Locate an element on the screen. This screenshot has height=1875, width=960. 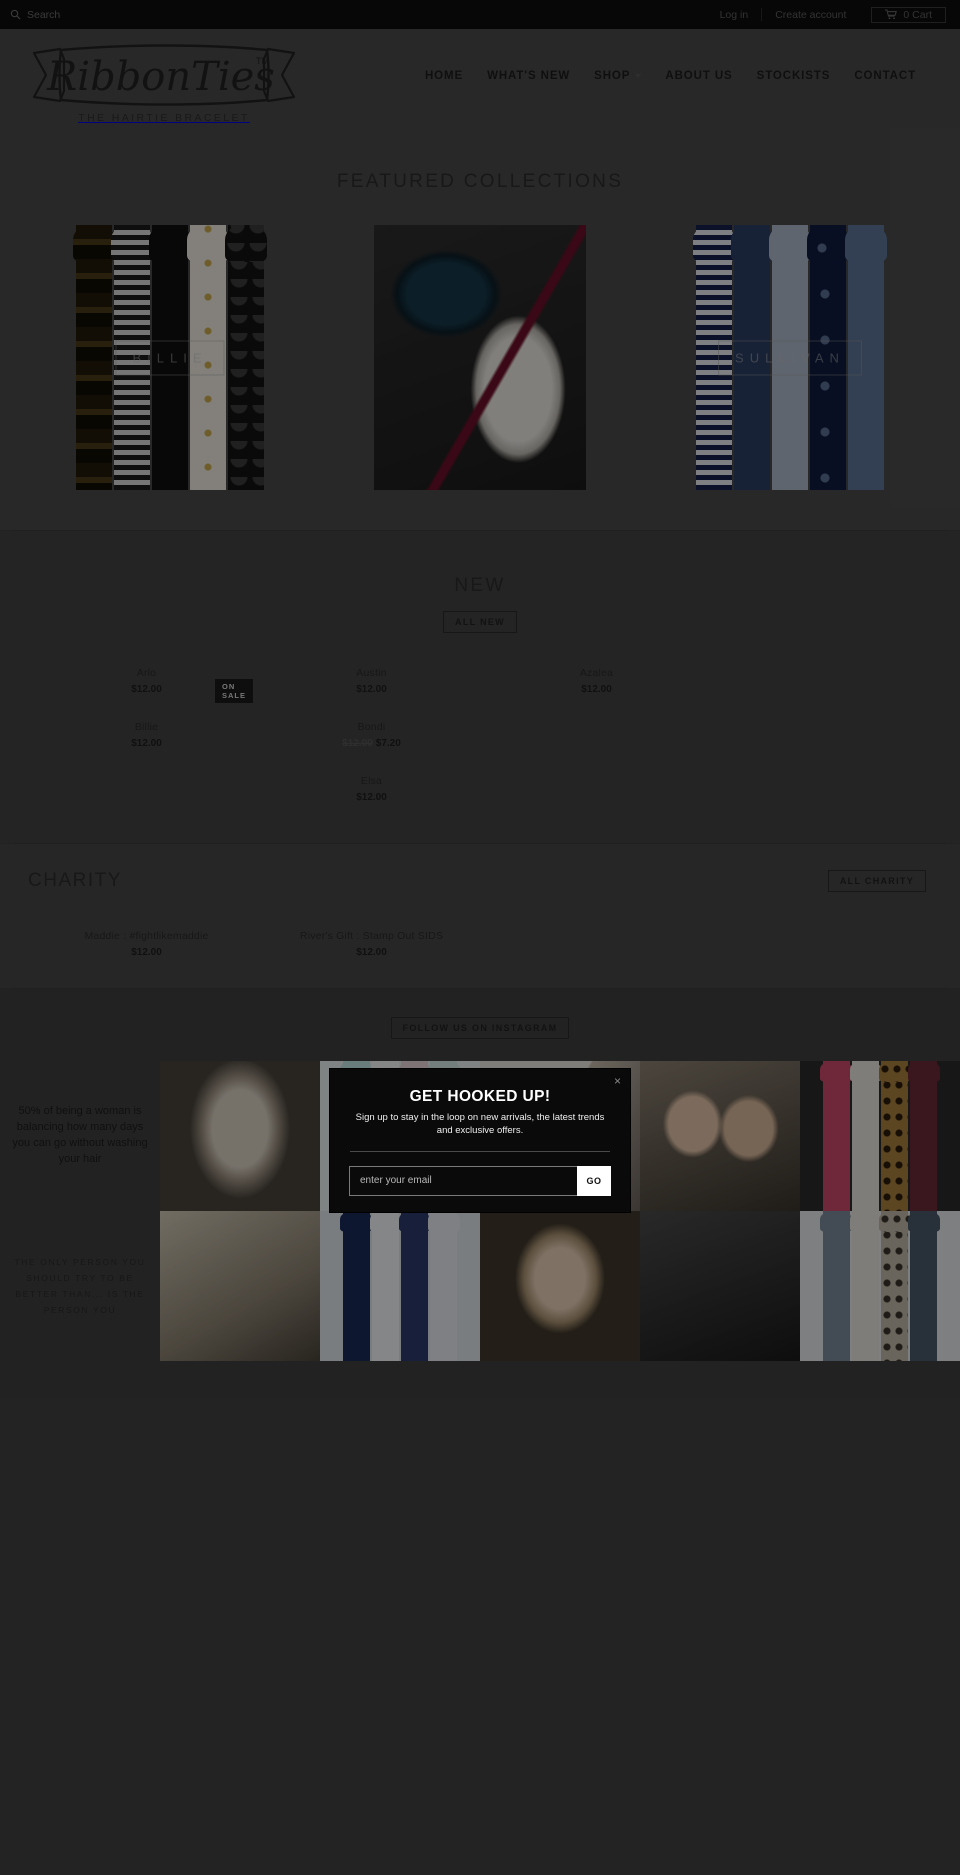
collection-label: BILLIE is located at coordinates (170, 357).